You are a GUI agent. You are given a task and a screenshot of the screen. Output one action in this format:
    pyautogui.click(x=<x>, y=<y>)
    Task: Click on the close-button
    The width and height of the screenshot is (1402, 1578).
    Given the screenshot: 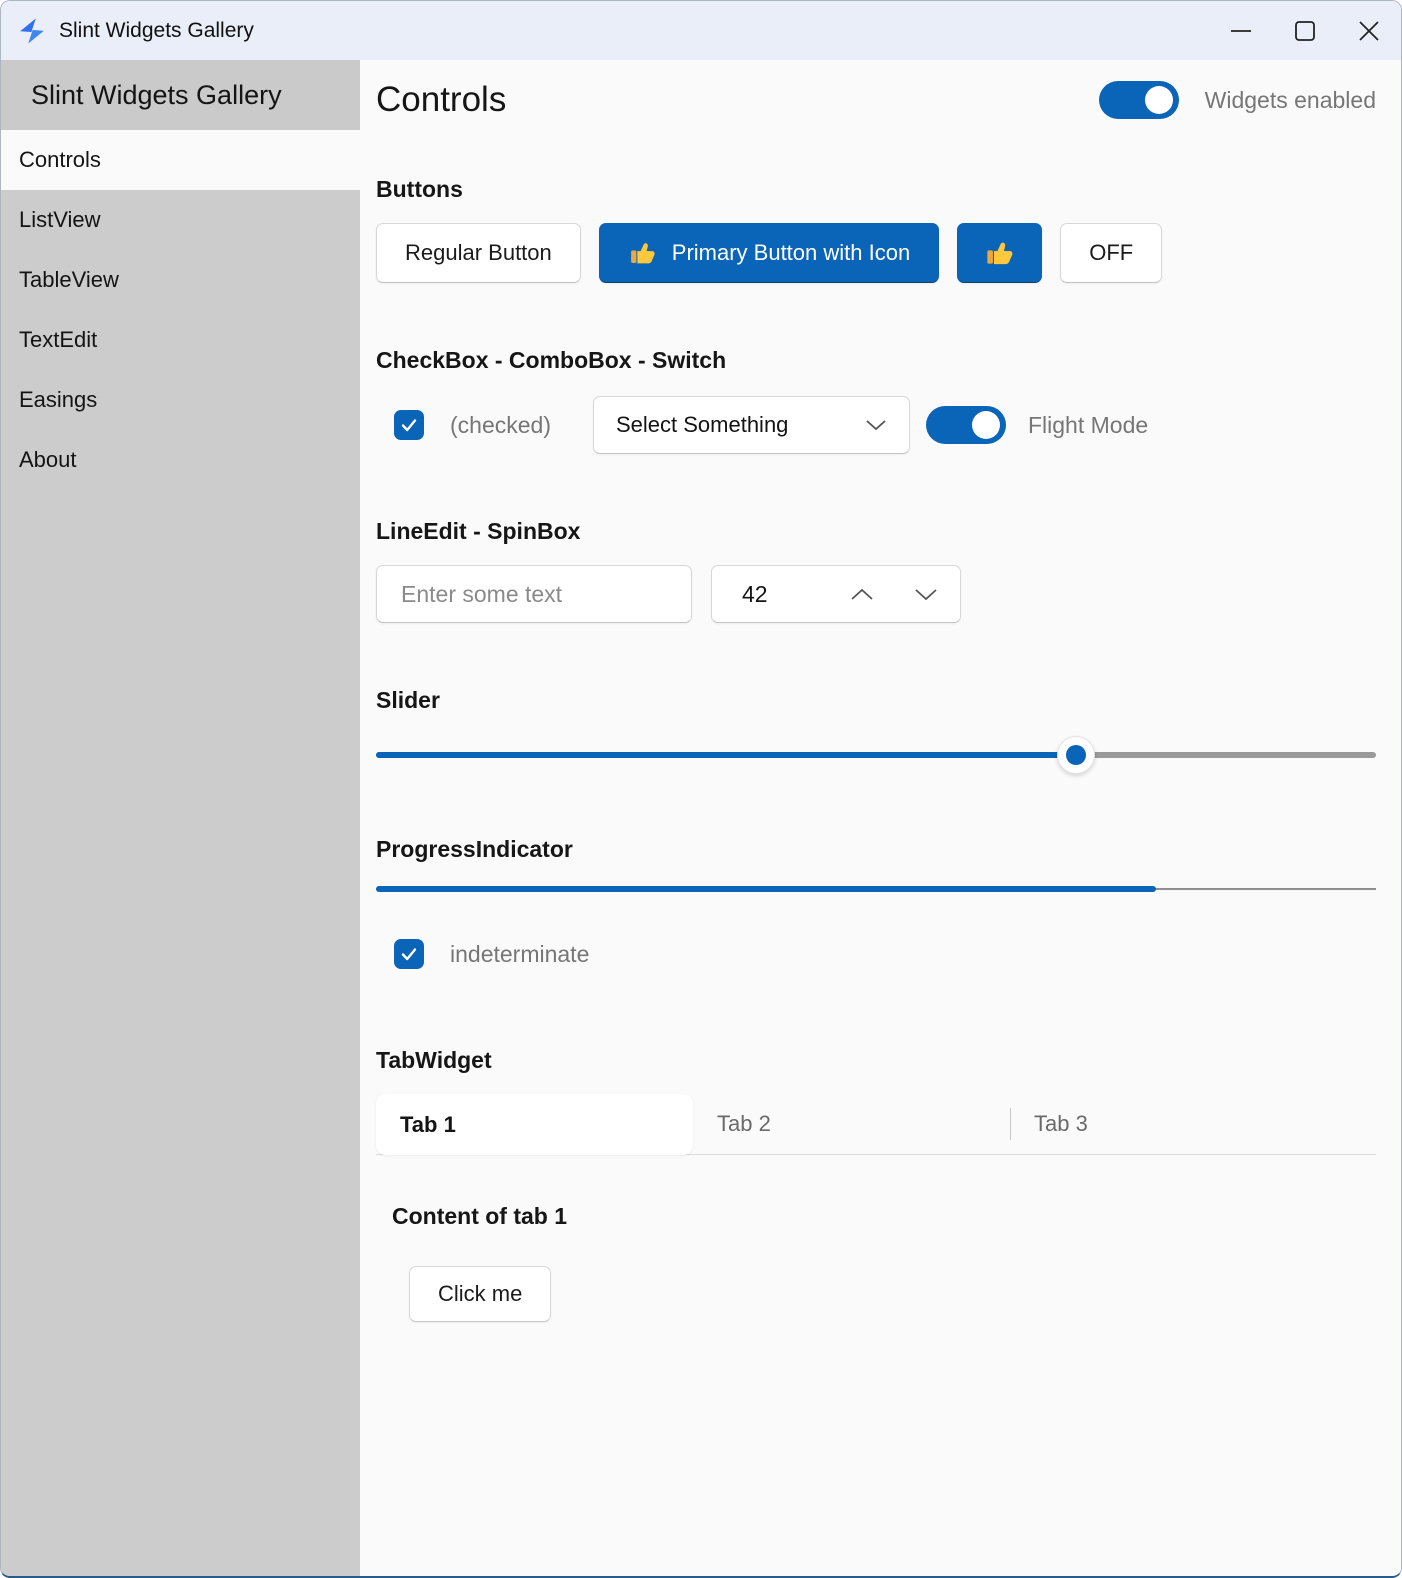 What is the action you would take?
    pyautogui.click(x=1369, y=30)
    